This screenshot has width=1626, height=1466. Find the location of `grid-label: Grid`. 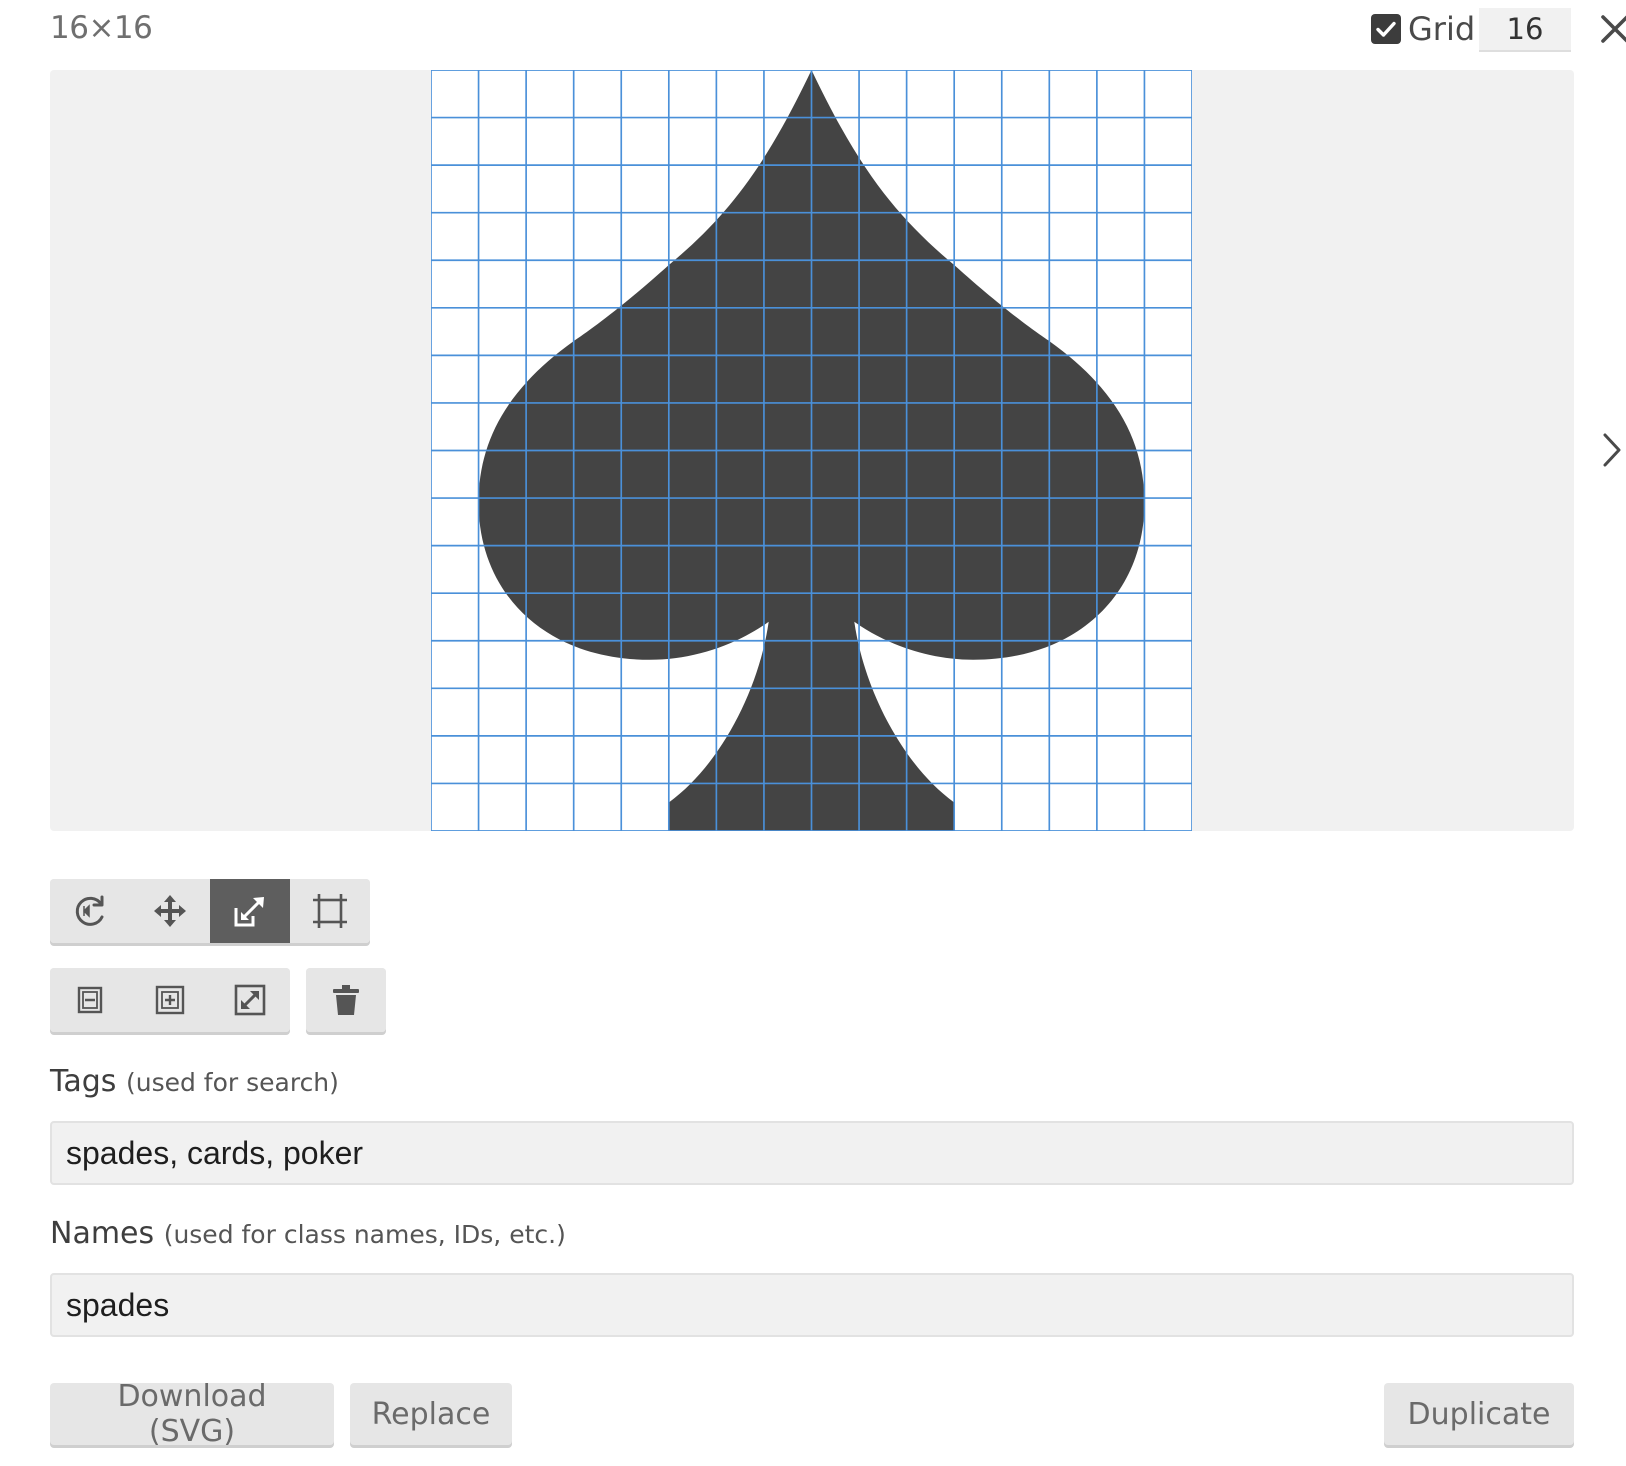

grid-label: Grid is located at coordinates (1442, 29).